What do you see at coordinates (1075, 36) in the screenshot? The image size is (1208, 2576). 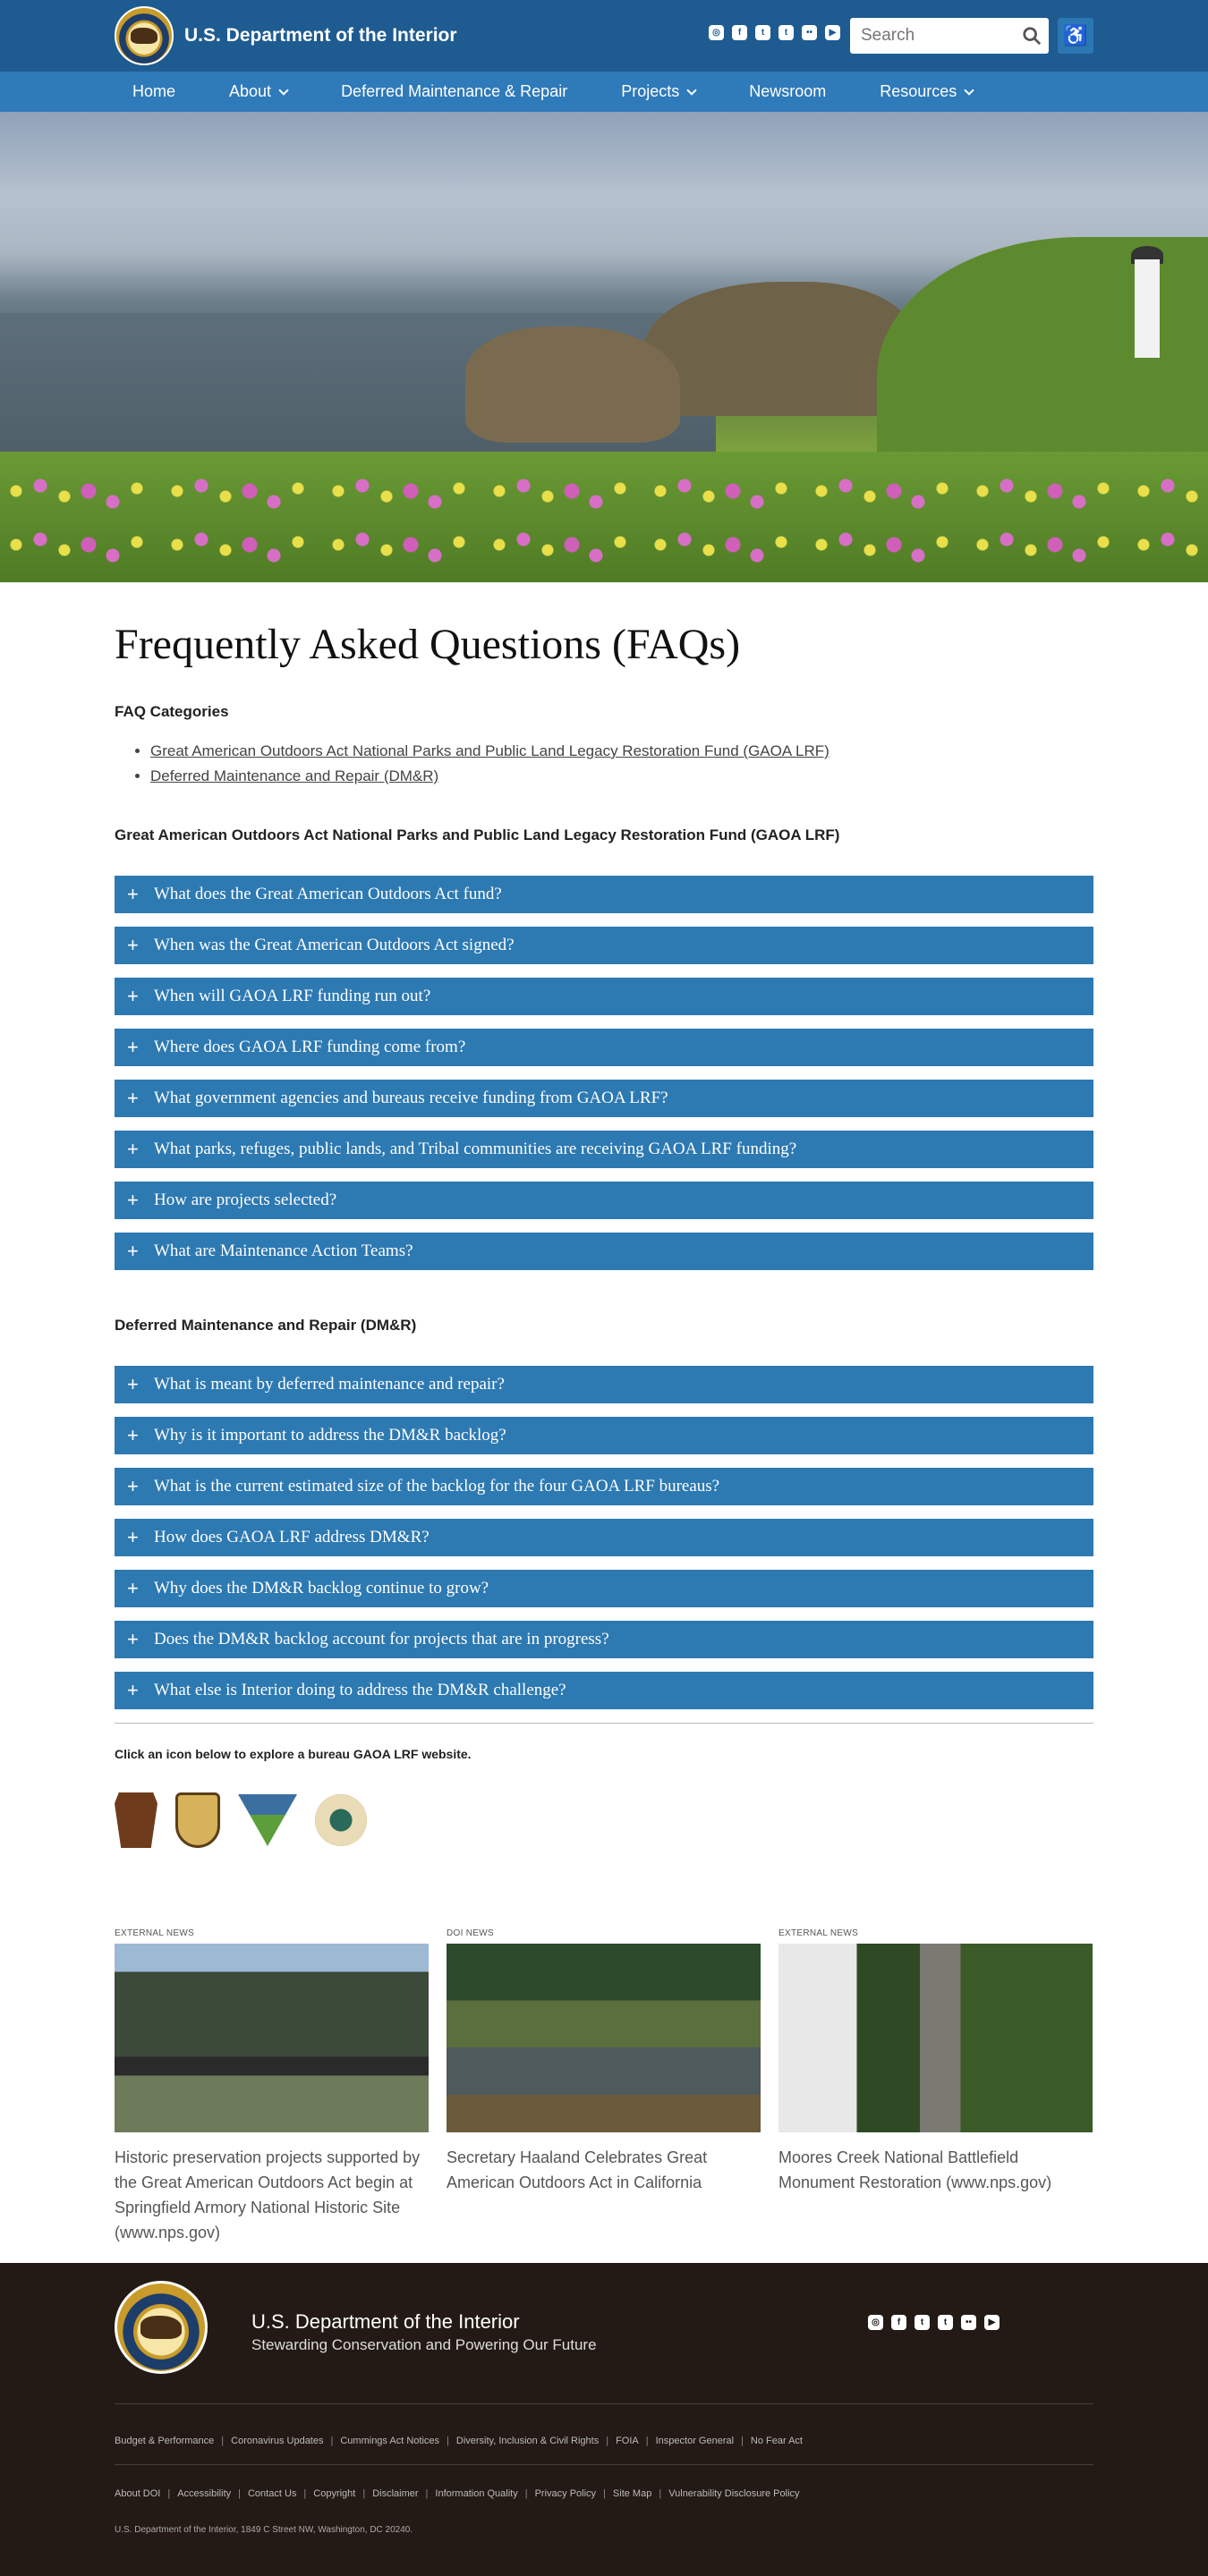 I see `accessibility-button: ♿` at bounding box center [1075, 36].